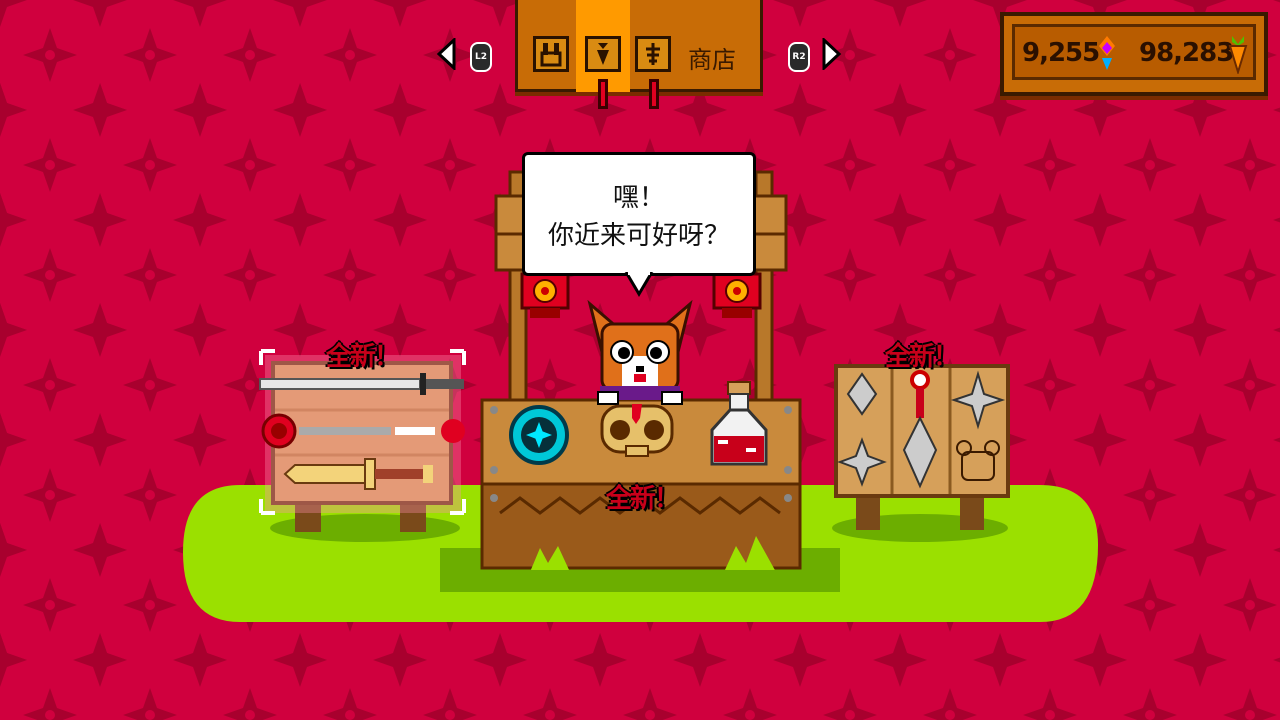 Image resolution: width=1280 pixels, height=720 pixels. I want to click on dialog-bubble: 嘿！ 你近来可好呀？, so click(639, 214).